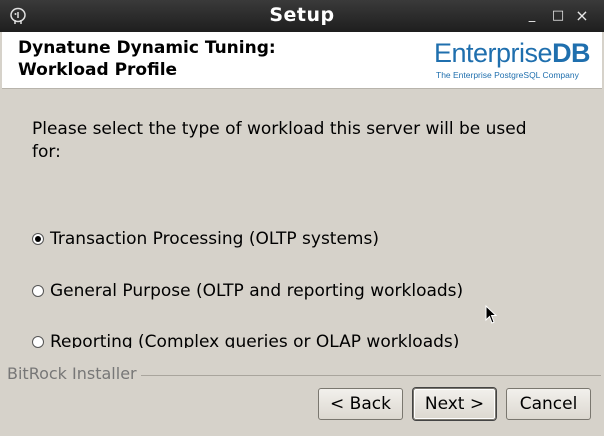  I want to click on window-title: Setup, so click(302, 15).